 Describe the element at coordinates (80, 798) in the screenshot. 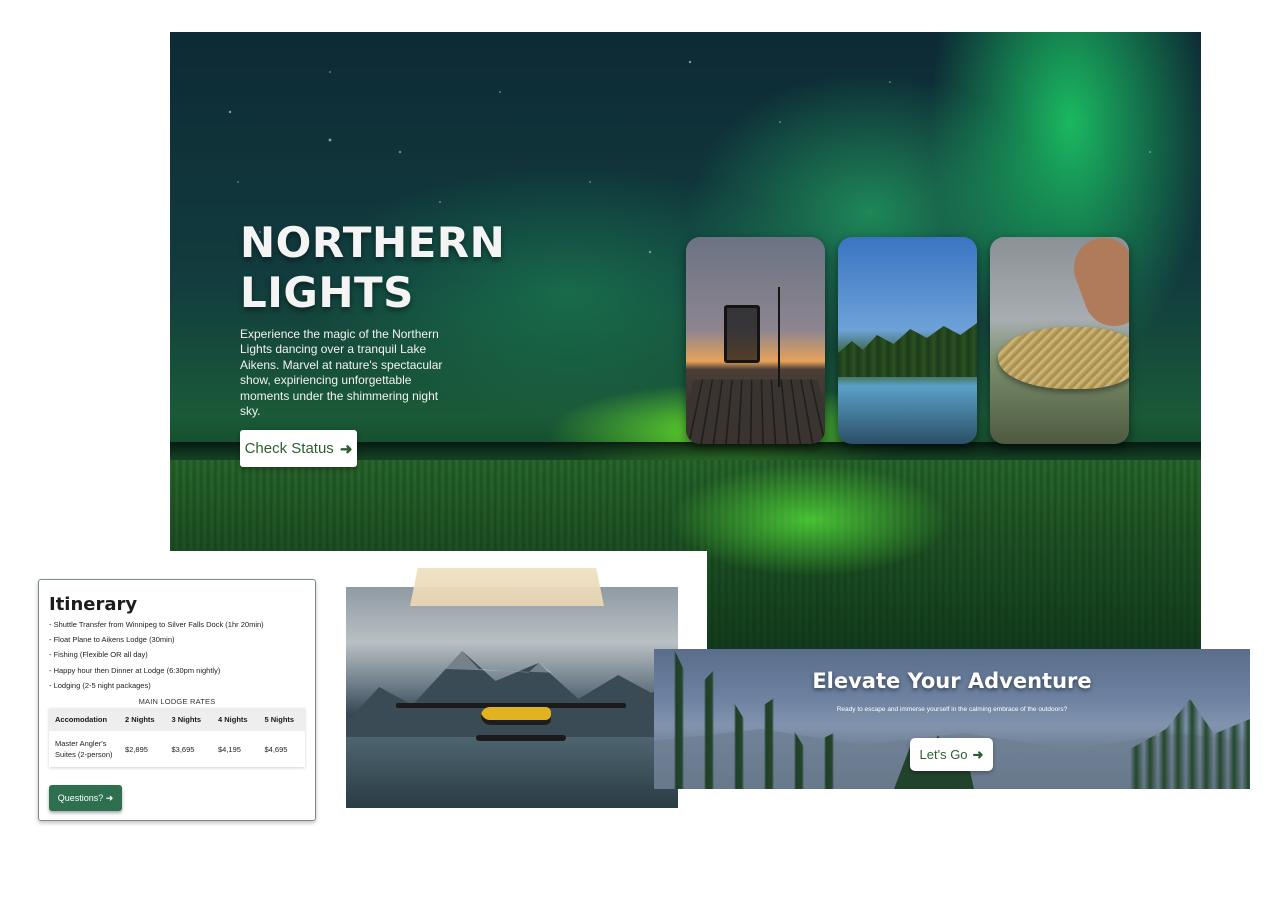

I see `questions-label: Questions?` at that location.